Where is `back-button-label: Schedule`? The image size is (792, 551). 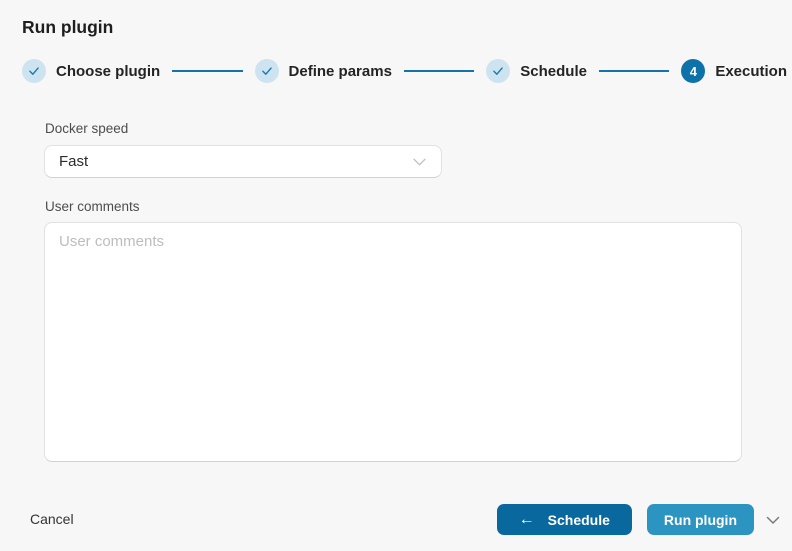 back-button-label: Schedule is located at coordinates (578, 519).